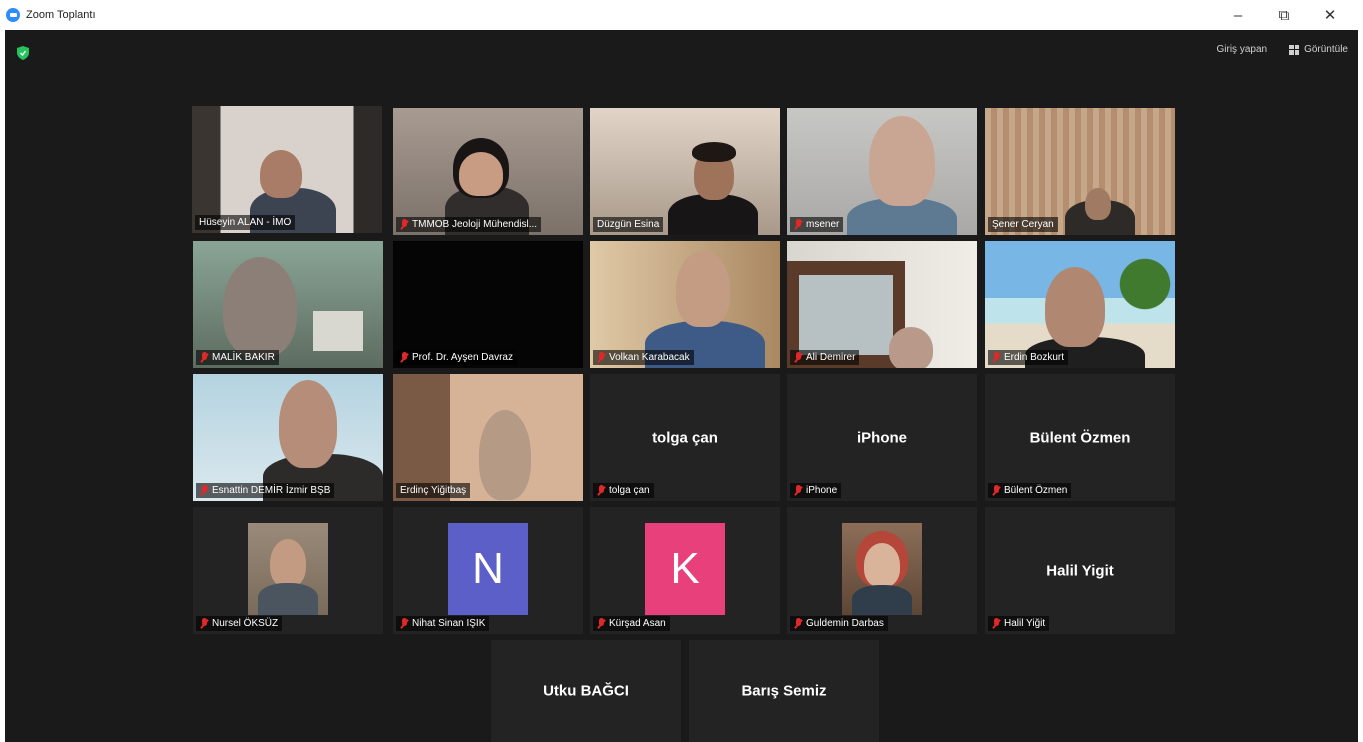 The image size is (1363, 742). I want to click on video-tile: Nursel ÖKSÜZ, so click(288, 570).